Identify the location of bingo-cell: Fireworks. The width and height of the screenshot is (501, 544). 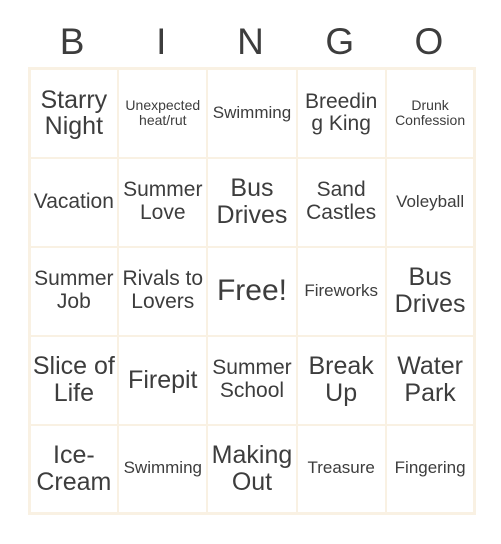
(341, 291).